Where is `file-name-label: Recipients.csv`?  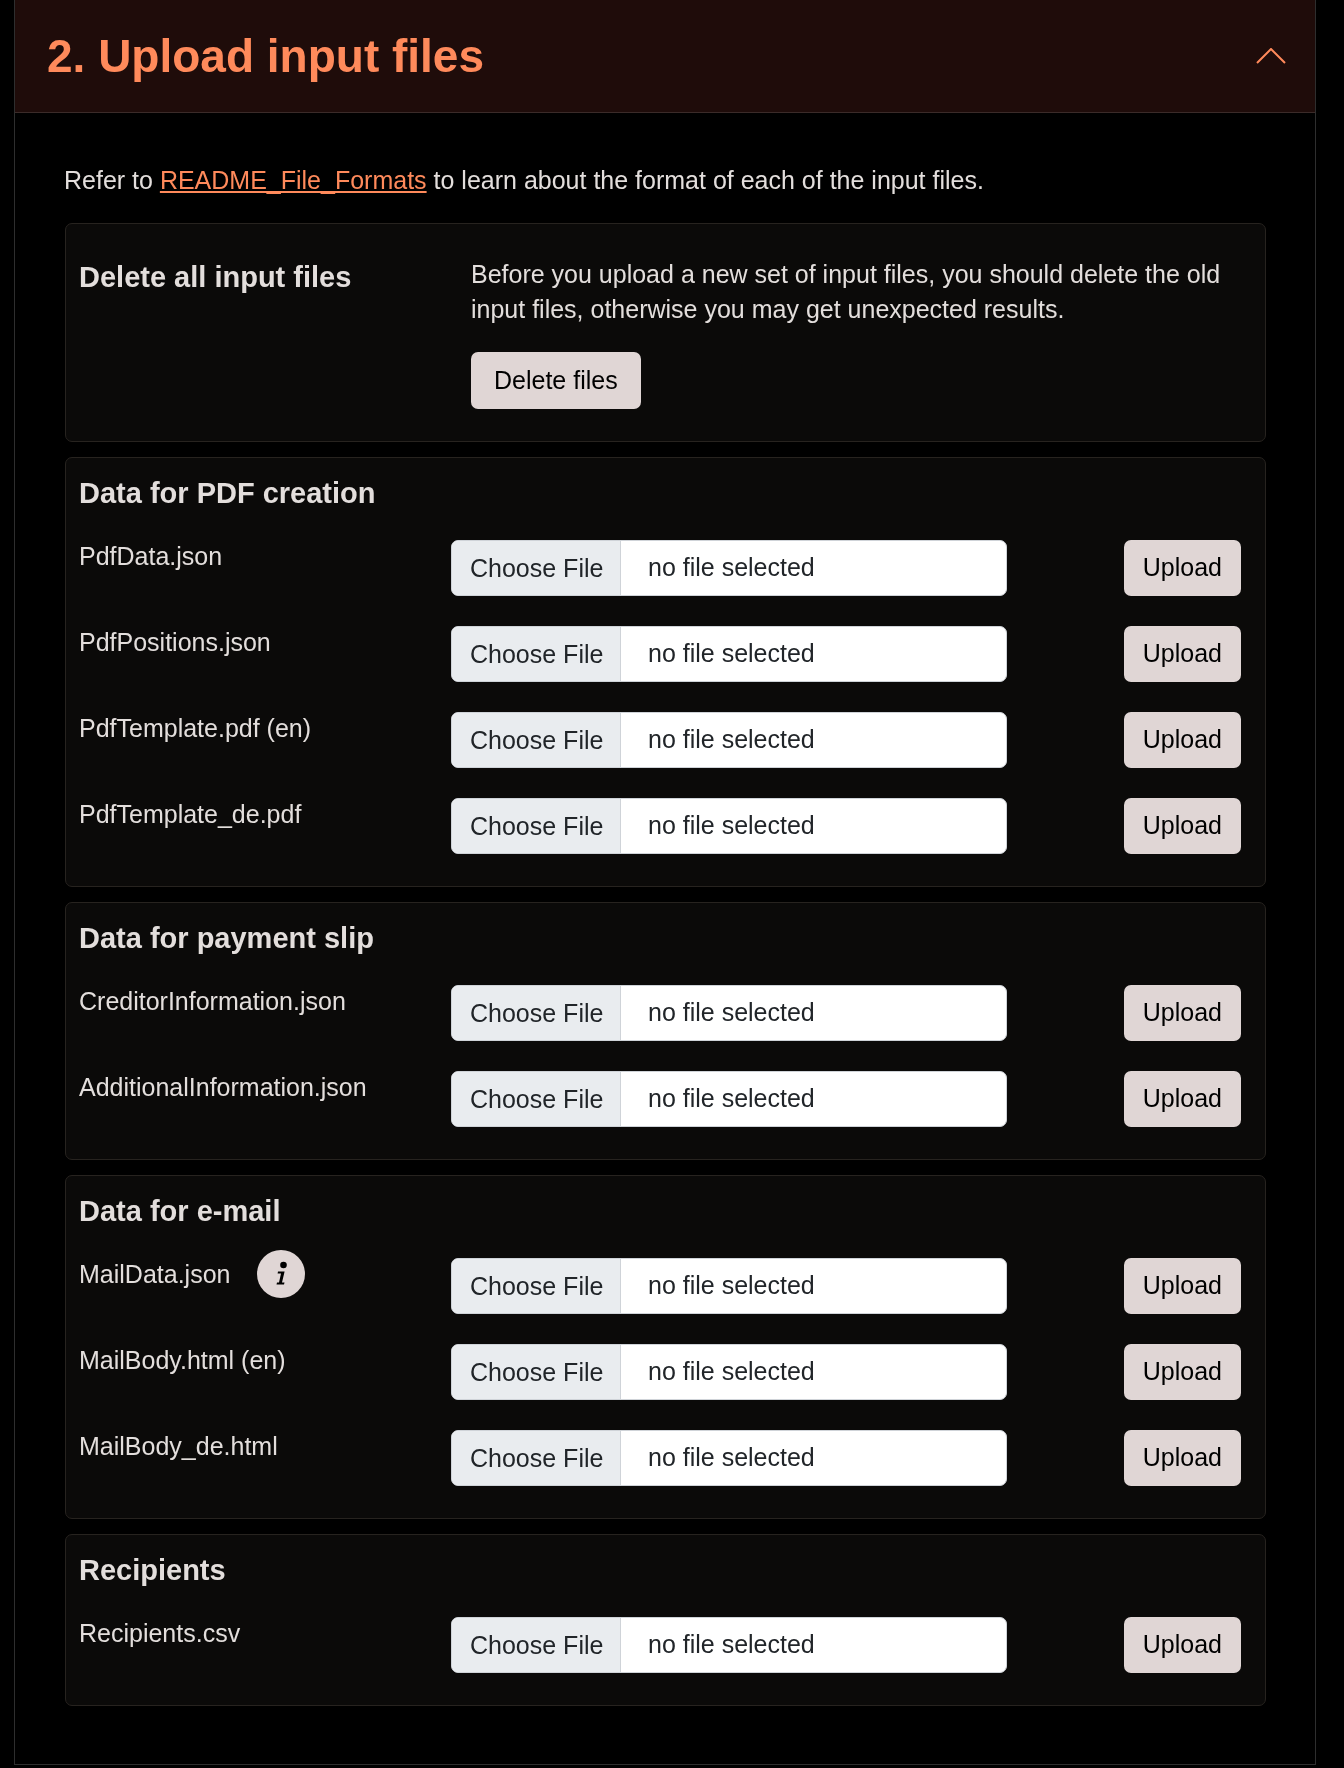
file-name-label: Recipients.csv is located at coordinates (160, 1633).